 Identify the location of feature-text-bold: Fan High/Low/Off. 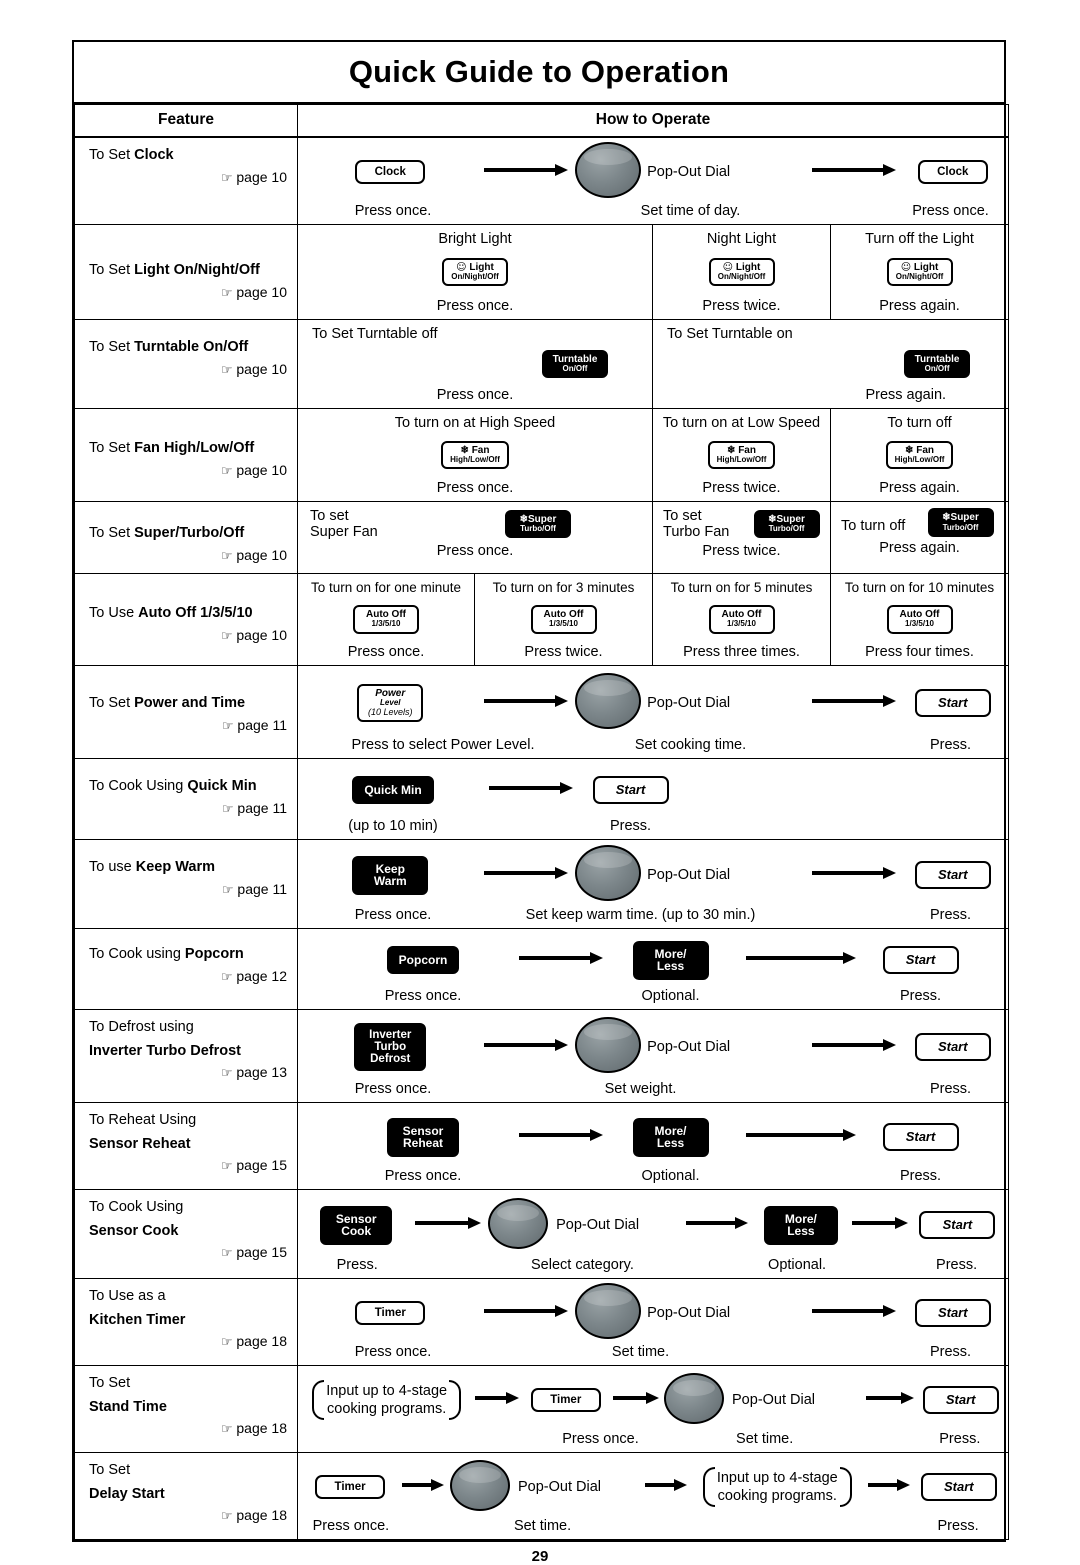
(194, 448).